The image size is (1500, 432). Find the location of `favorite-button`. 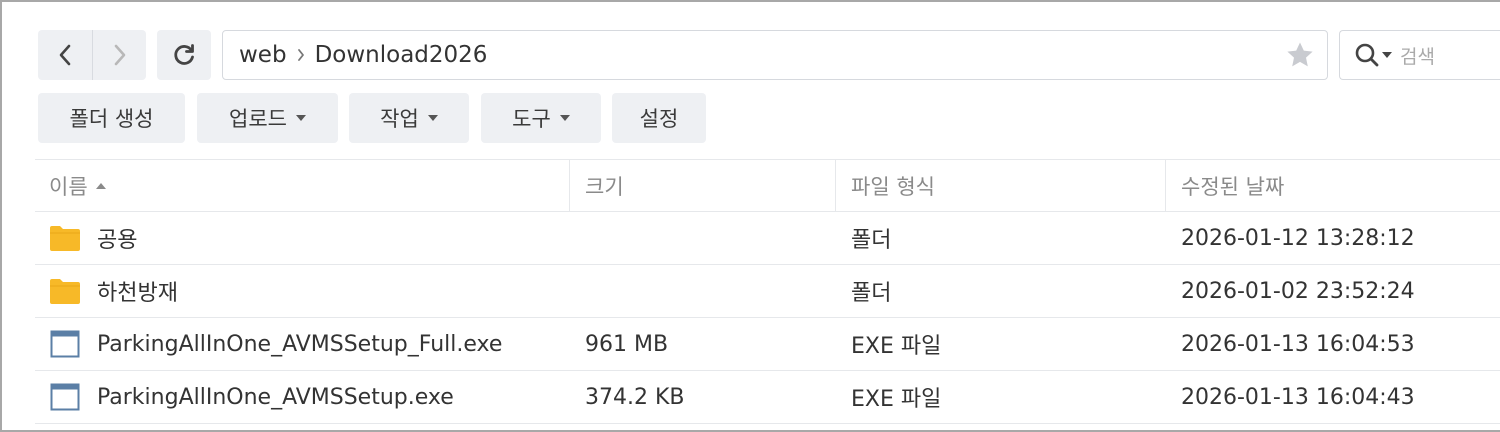

favorite-button is located at coordinates (1300, 58).